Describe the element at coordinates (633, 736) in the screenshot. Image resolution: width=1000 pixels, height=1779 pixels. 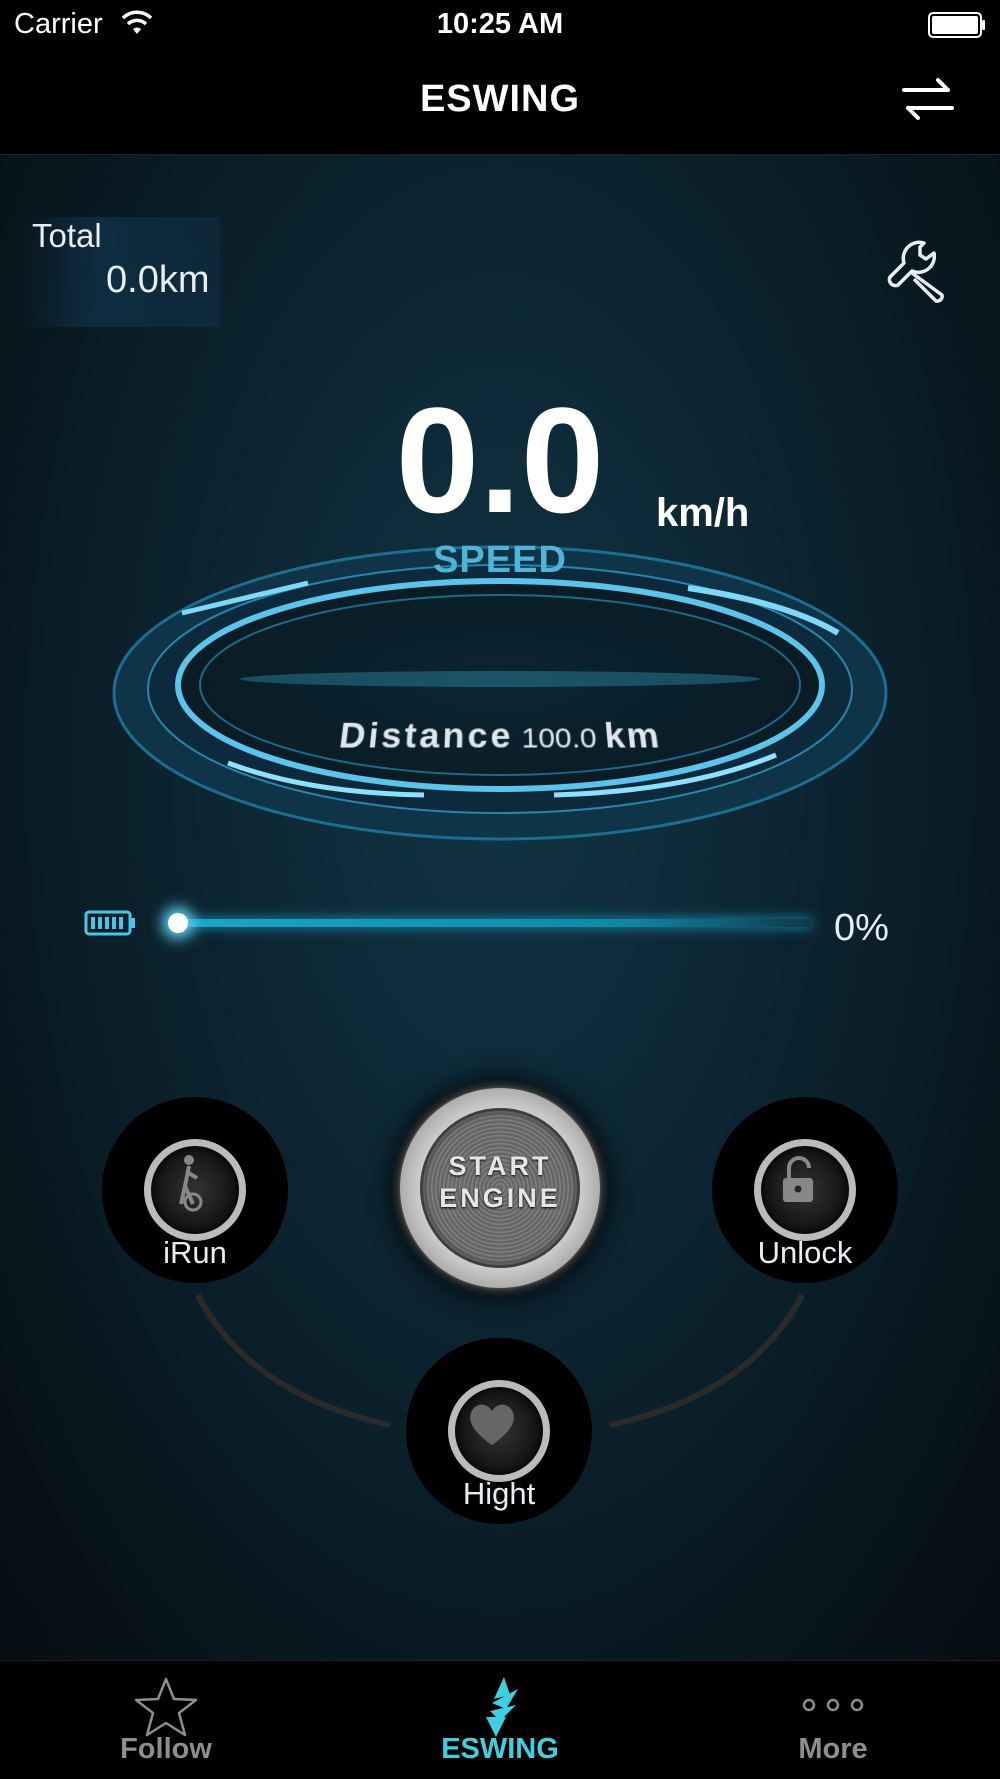
I see `distance-unit: km` at that location.